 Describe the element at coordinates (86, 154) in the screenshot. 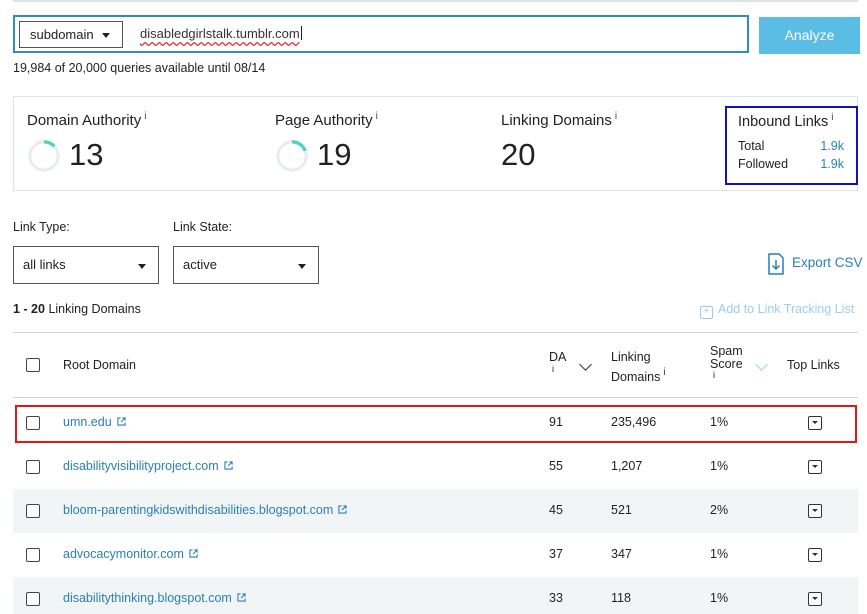

I see `domain-authority-value: 13` at that location.